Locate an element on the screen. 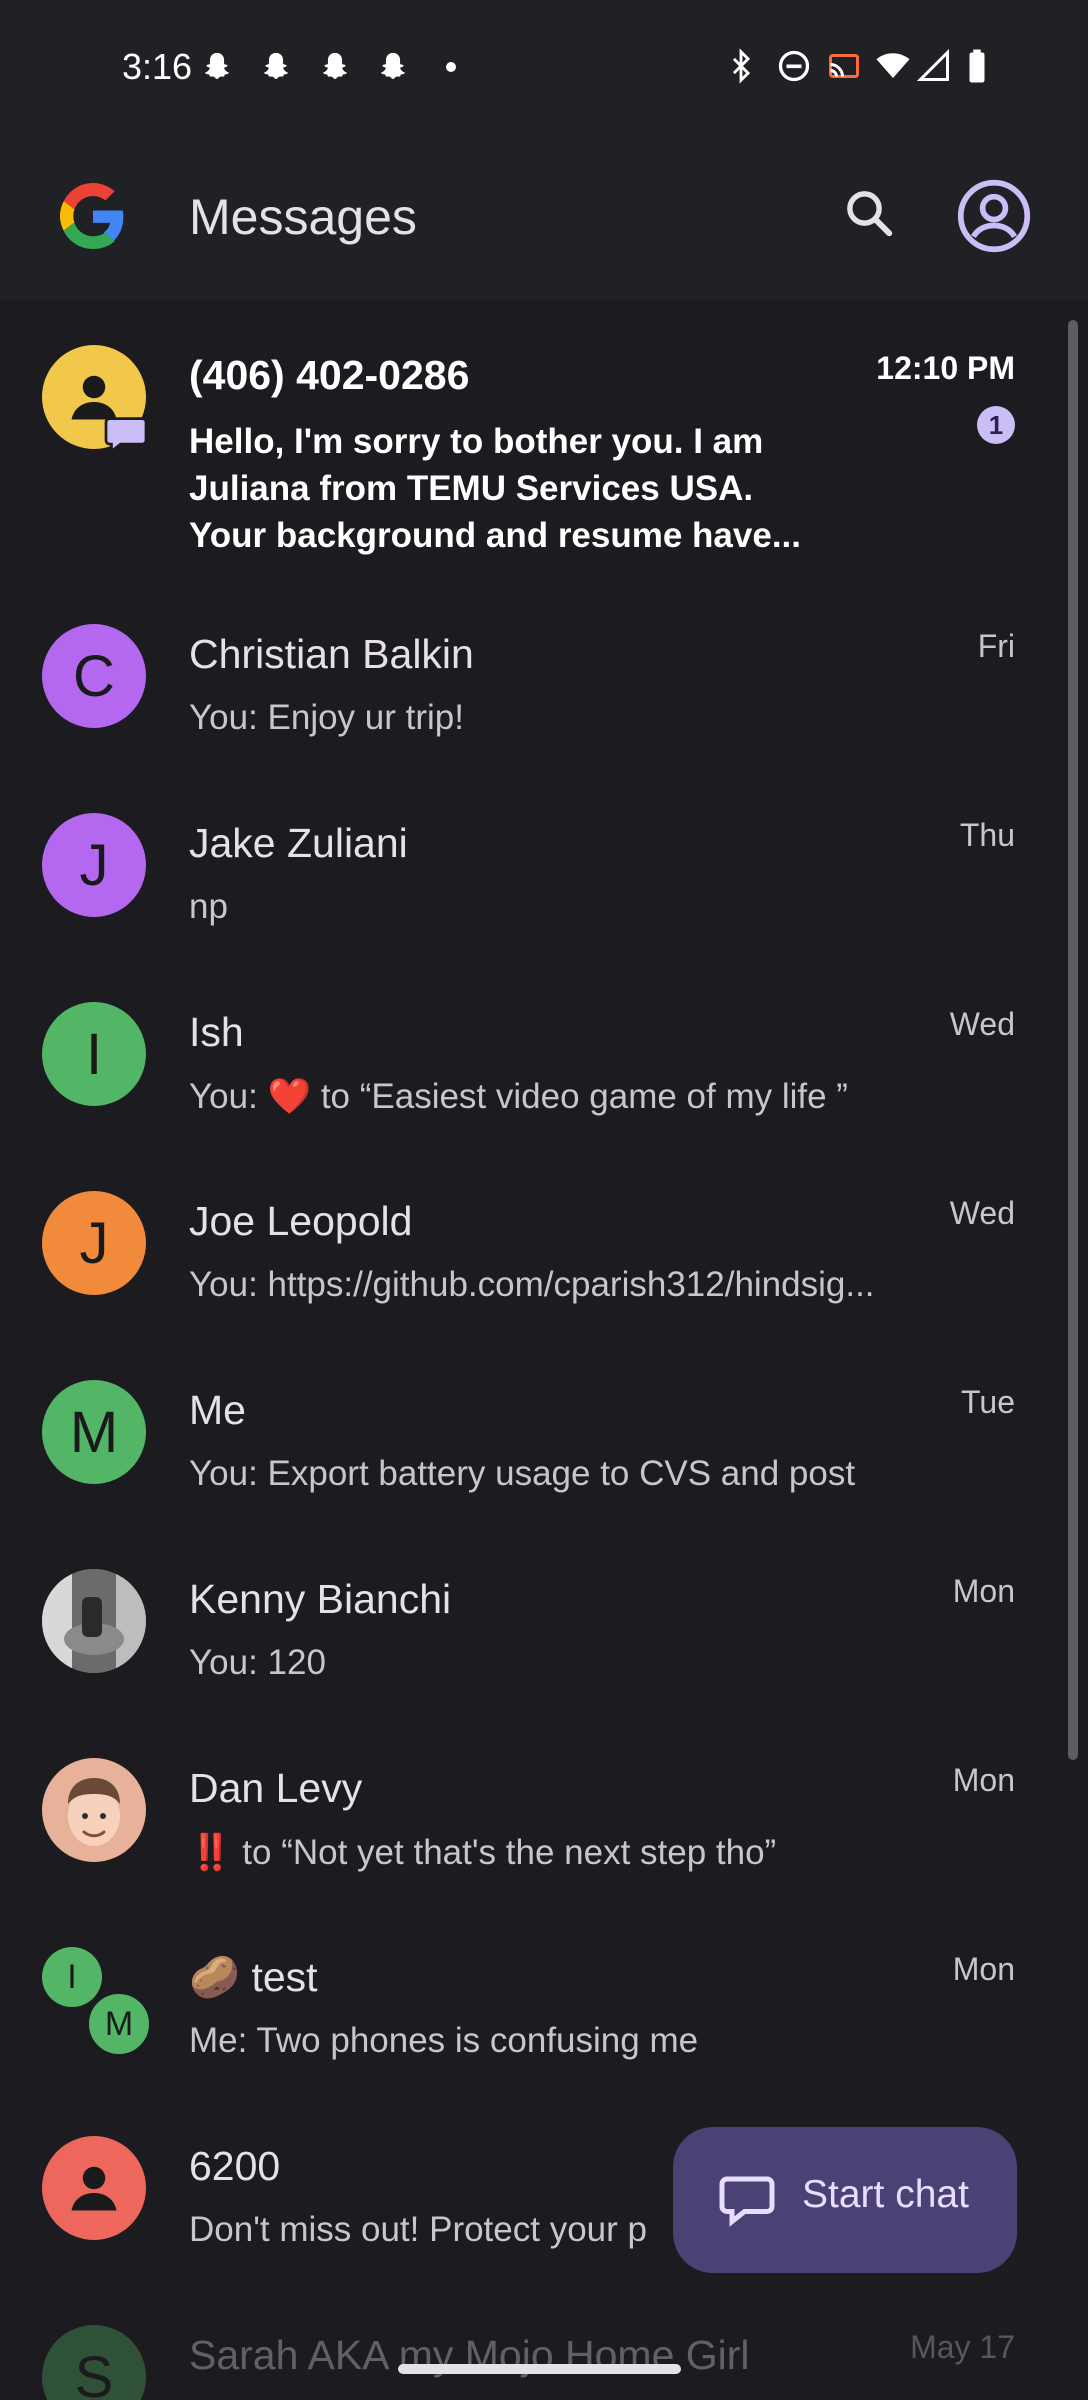  conversation-name: Me is located at coordinates (217, 1410).